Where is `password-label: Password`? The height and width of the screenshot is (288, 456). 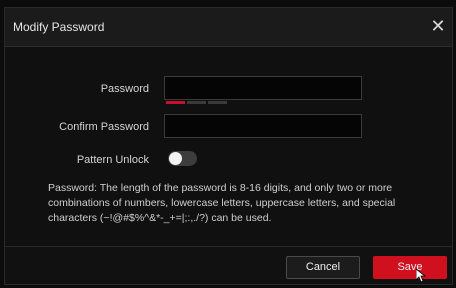
password-label: Password is located at coordinates (124, 89).